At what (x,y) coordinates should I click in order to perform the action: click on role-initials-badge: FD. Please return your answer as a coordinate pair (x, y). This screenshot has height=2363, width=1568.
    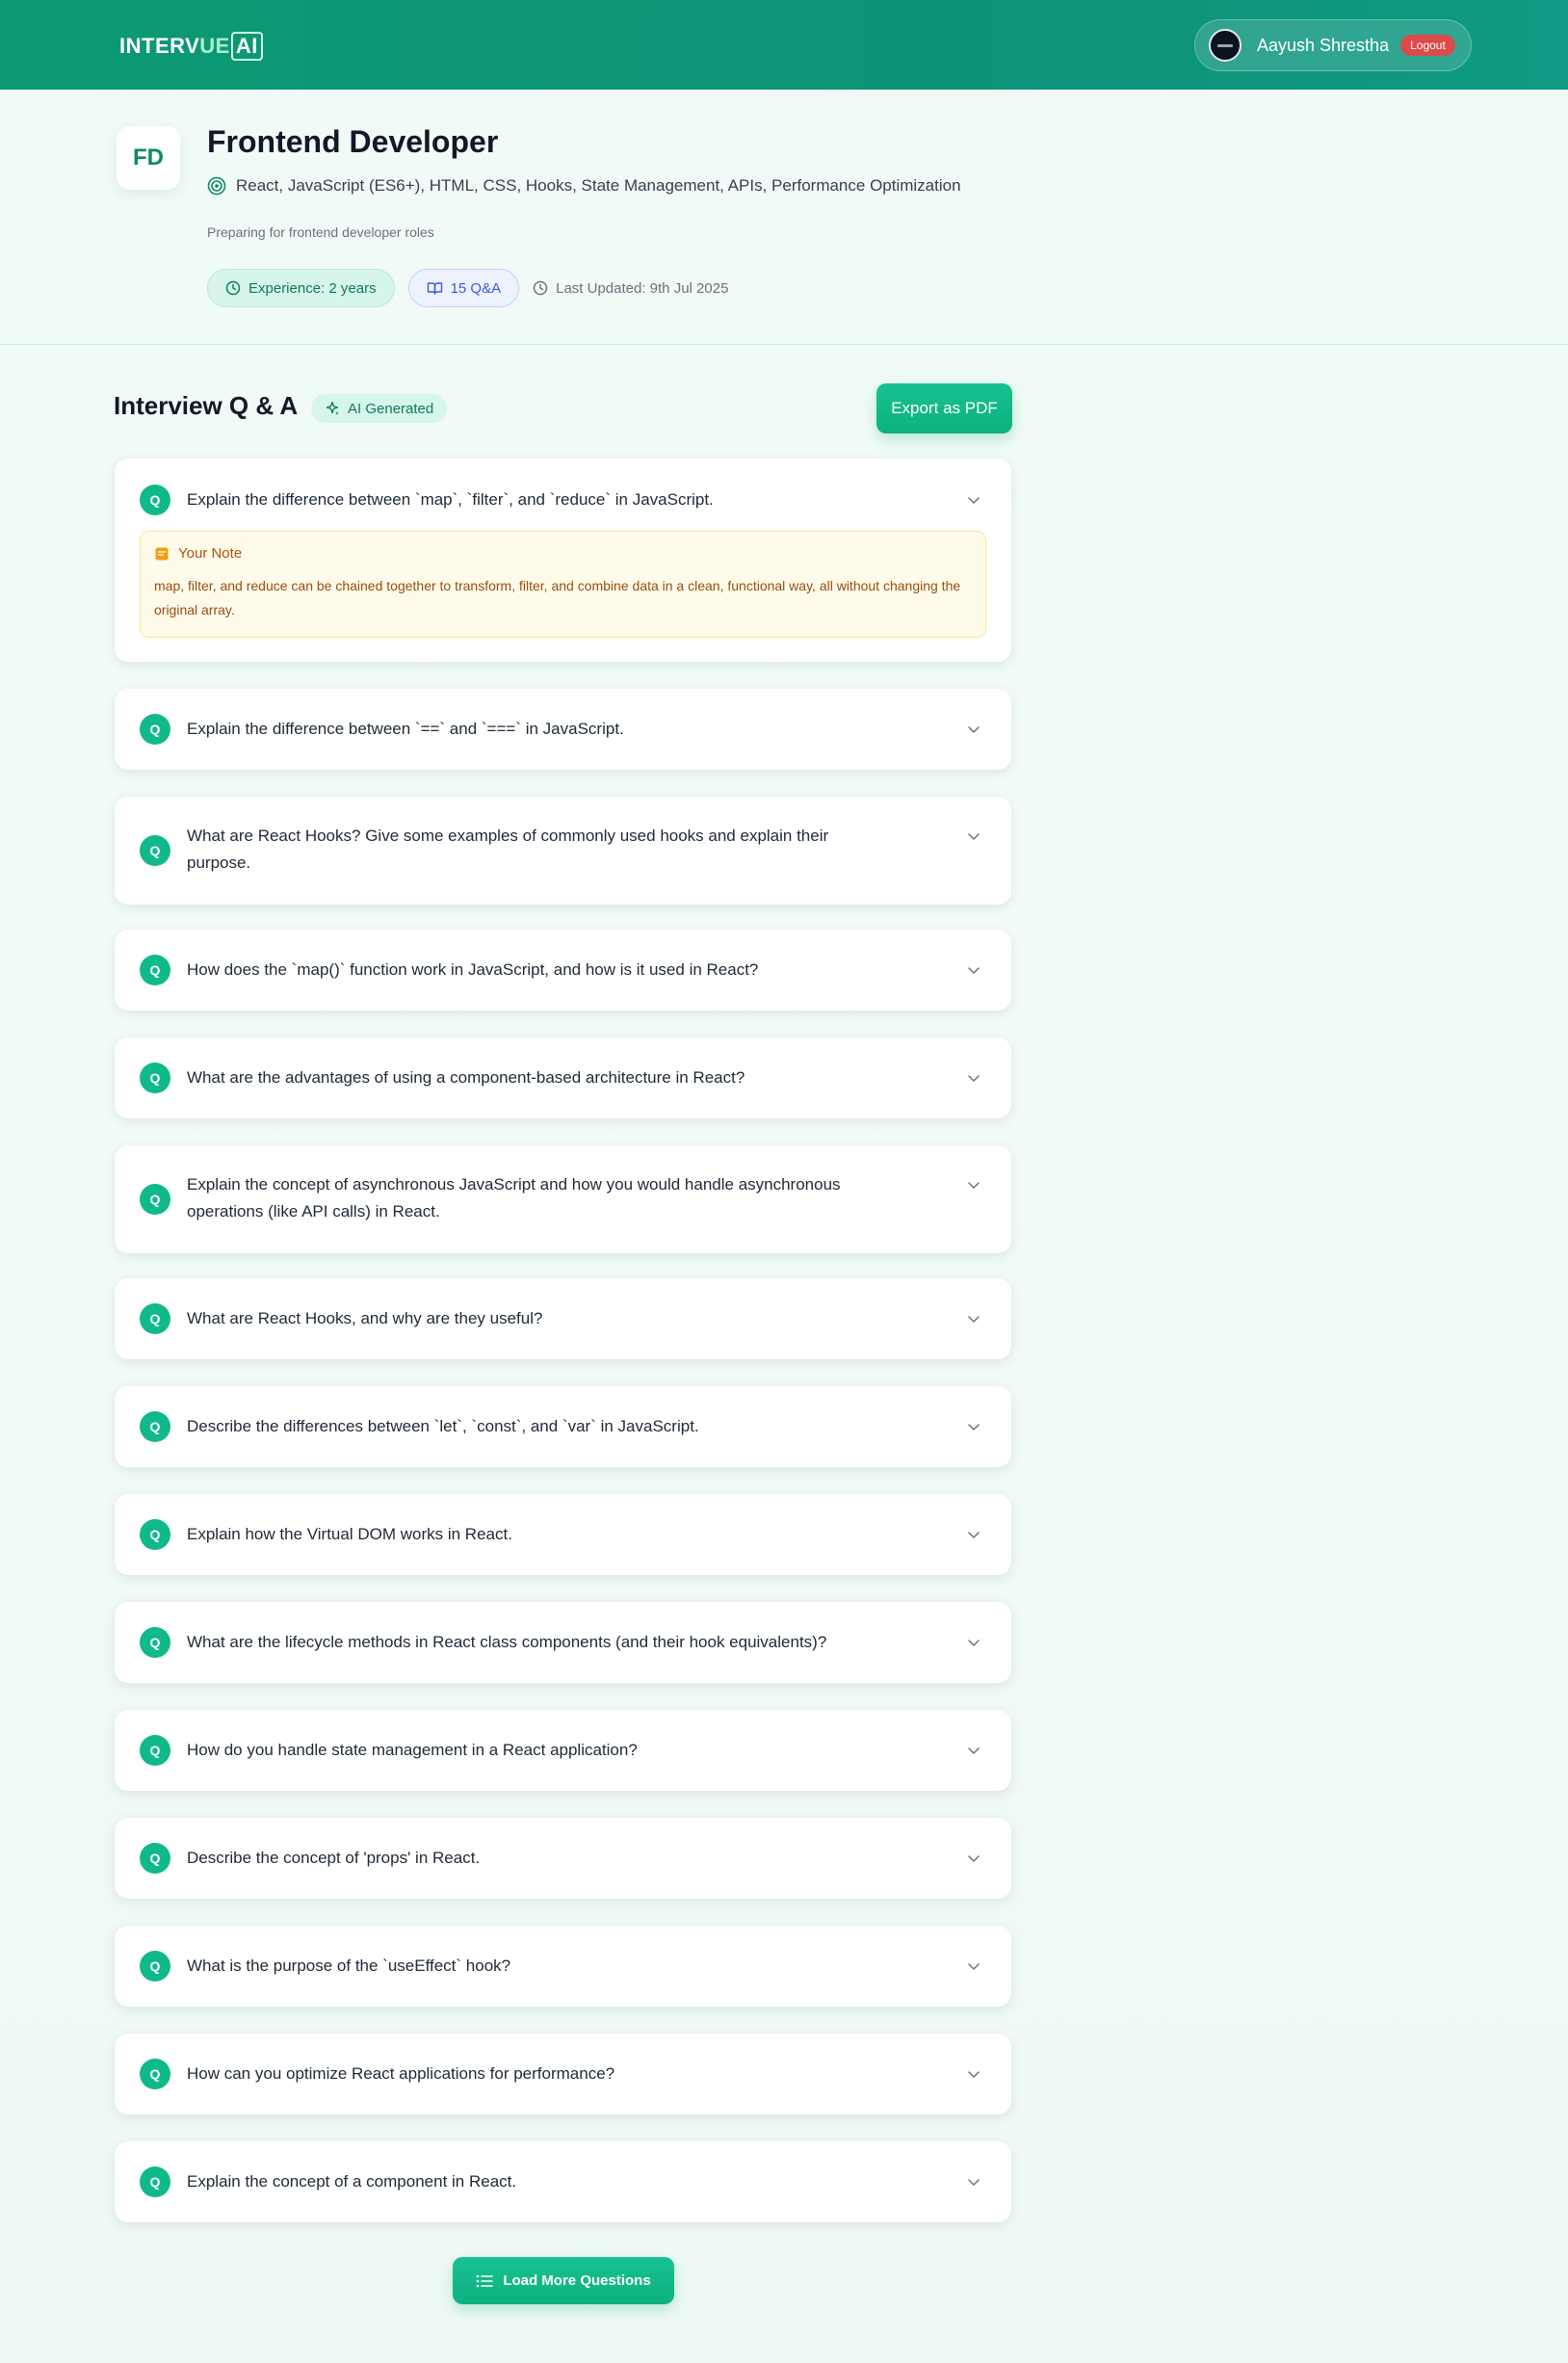
    Looking at the image, I should click on (148, 158).